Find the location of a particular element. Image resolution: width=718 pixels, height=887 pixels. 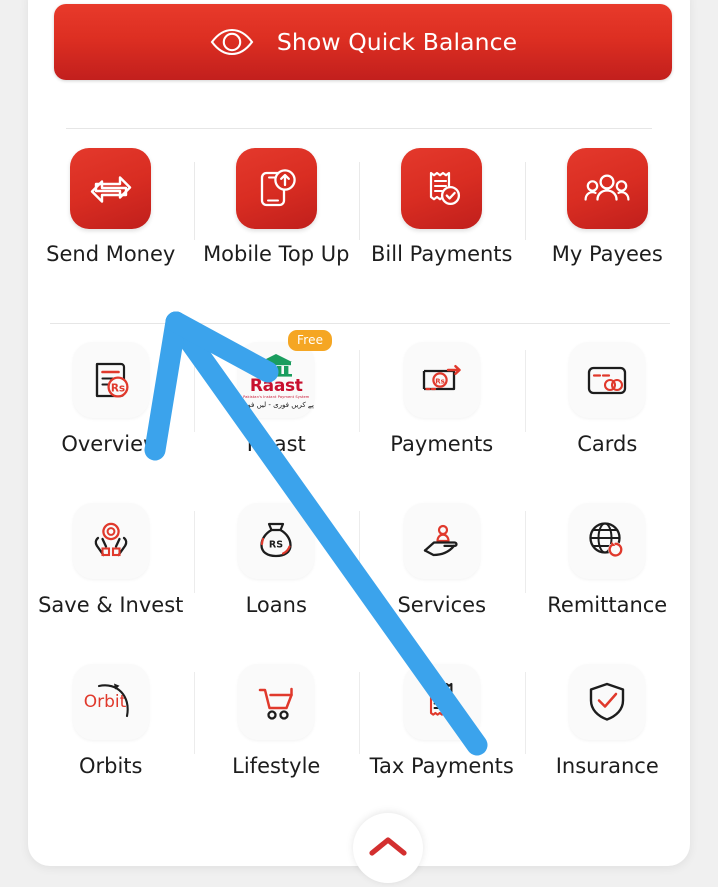

money-bag-rupee-icon: RS is located at coordinates (276, 541).